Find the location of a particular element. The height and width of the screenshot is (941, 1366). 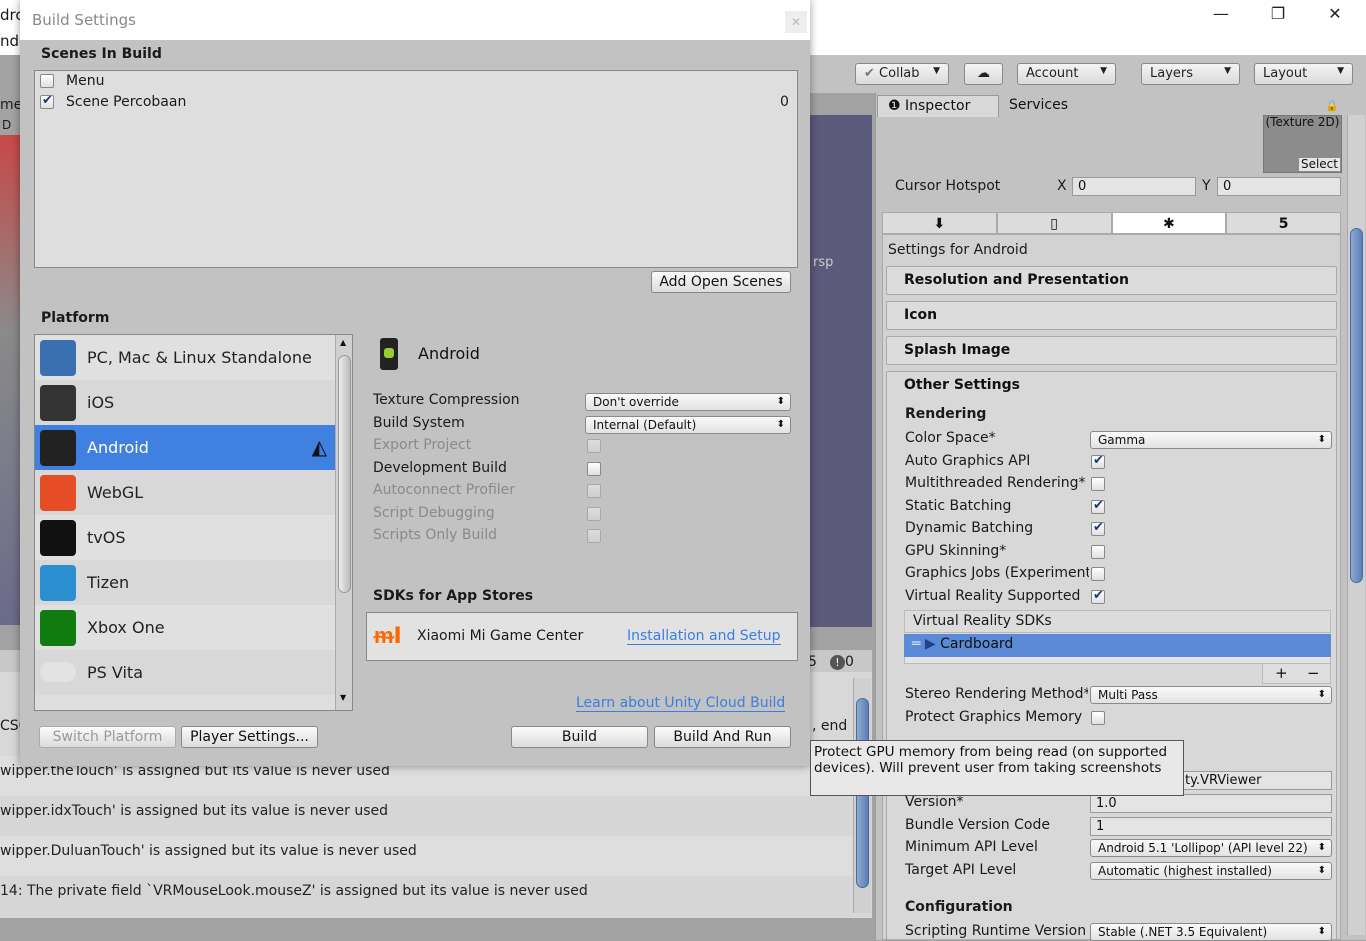

platform-tab: 5 is located at coordinates (1283, 223).